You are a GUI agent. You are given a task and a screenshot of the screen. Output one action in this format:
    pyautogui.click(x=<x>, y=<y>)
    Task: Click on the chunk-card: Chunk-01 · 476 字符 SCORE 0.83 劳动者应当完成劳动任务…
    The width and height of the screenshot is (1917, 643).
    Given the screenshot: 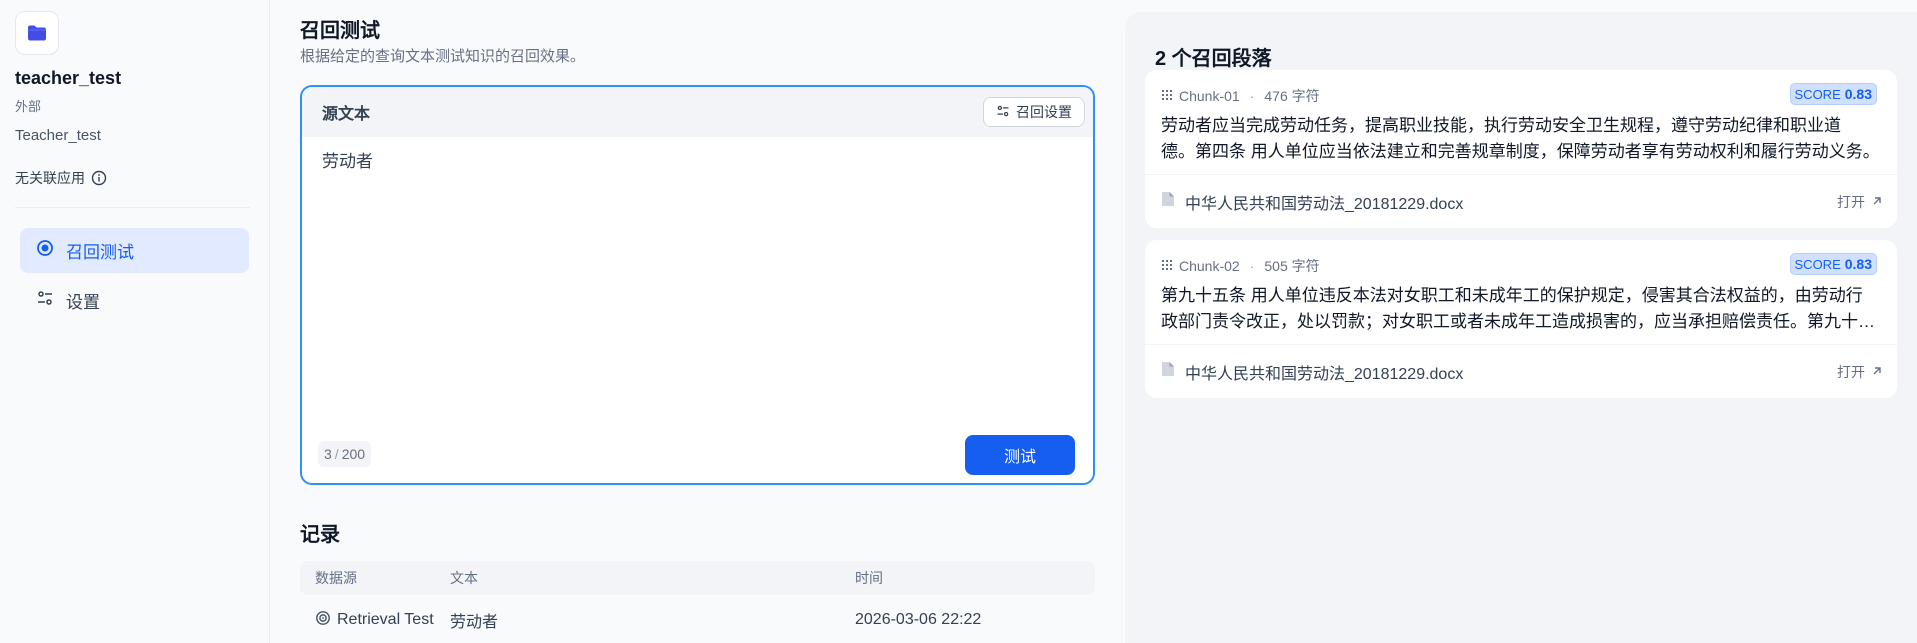 What is the action you would take?
    pyautogui.click(x=1521, y=149)
    